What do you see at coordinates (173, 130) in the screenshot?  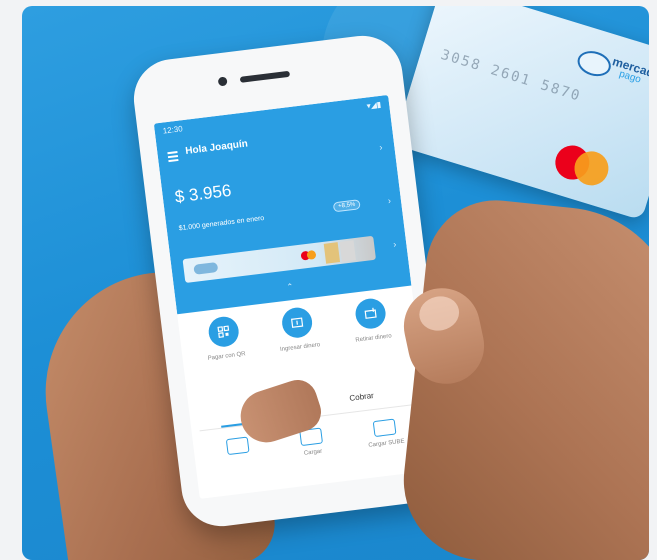 I see `status-time: 12:30` at bounding box center [173, 130].